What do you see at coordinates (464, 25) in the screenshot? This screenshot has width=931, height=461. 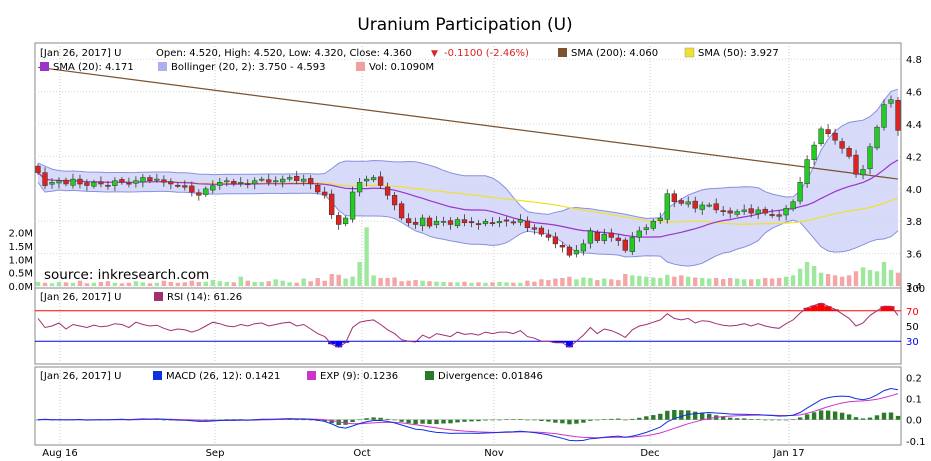 I see `chart-title: Uranium Participation (U)` at bounding box center [464, 25].